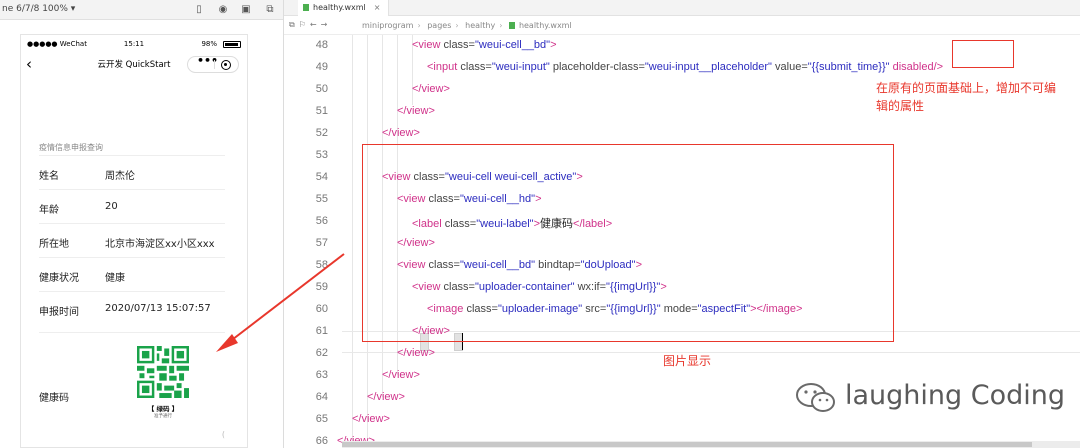 The image size is (1080, 448). Describe the element at coordinates (163, 372) in the screenshot. I see `qr-code-icon` at that location.